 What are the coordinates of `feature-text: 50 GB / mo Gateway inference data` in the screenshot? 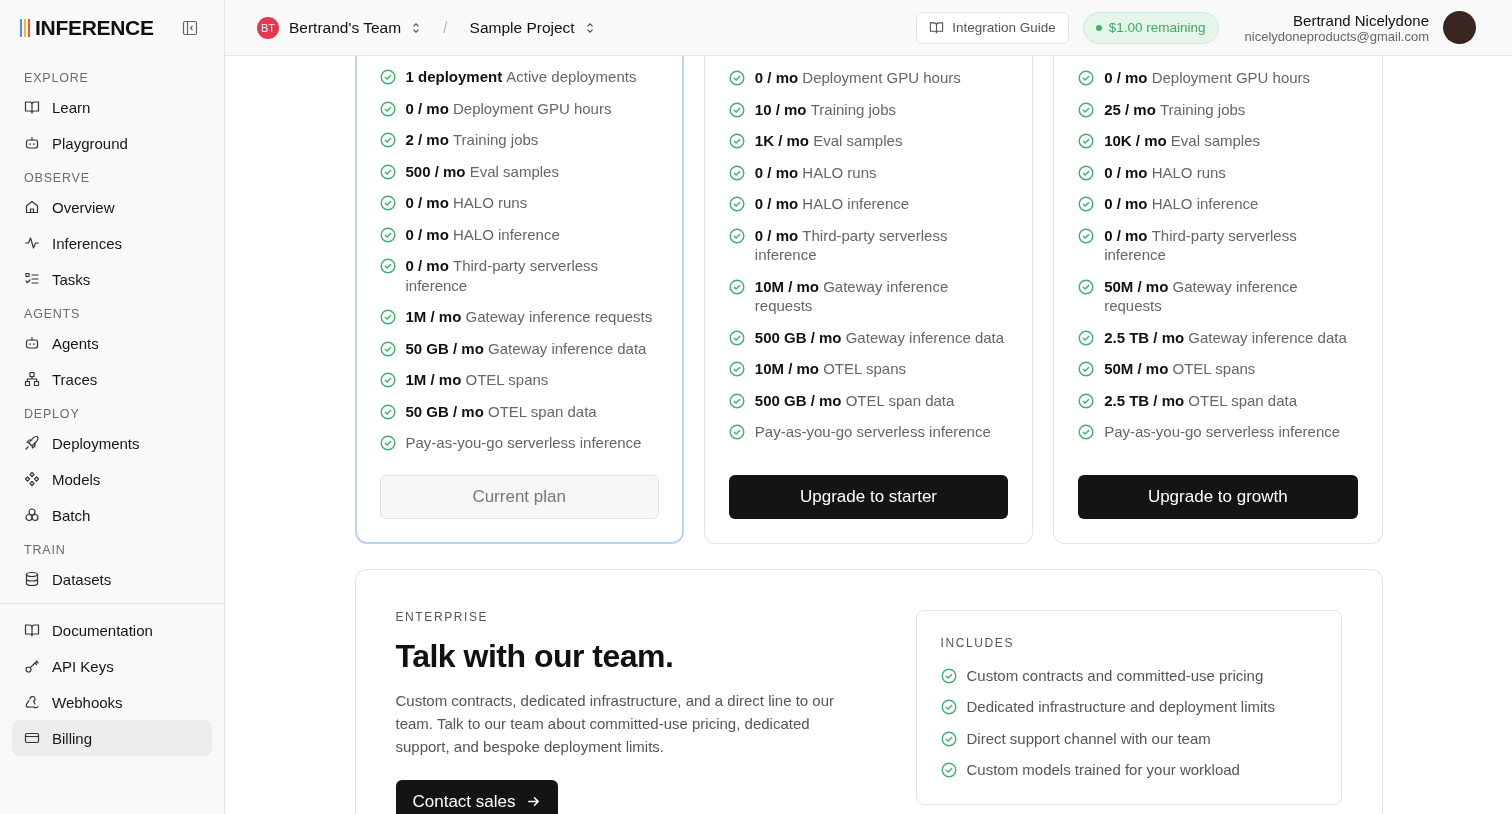 It's located at (526, 348).